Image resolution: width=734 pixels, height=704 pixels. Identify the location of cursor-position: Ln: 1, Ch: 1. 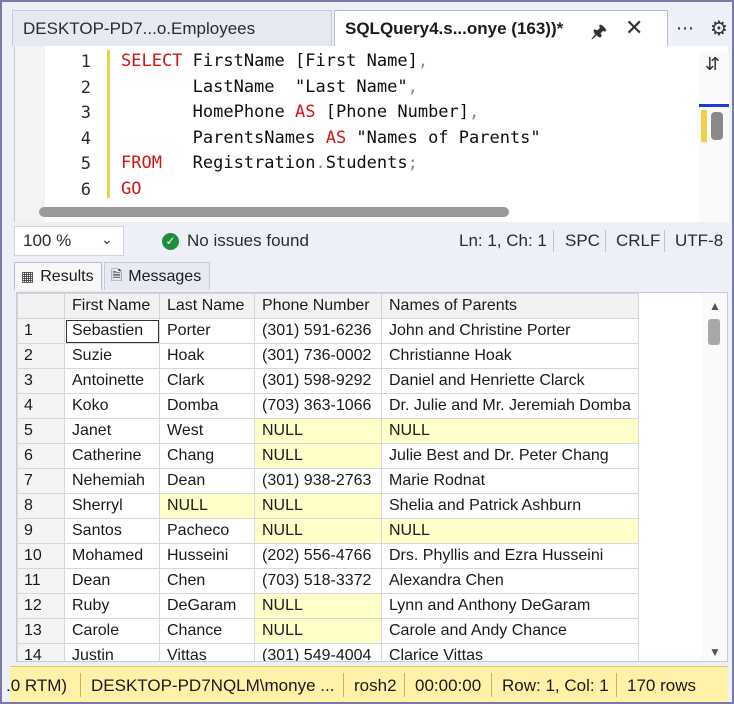
(503, 241).